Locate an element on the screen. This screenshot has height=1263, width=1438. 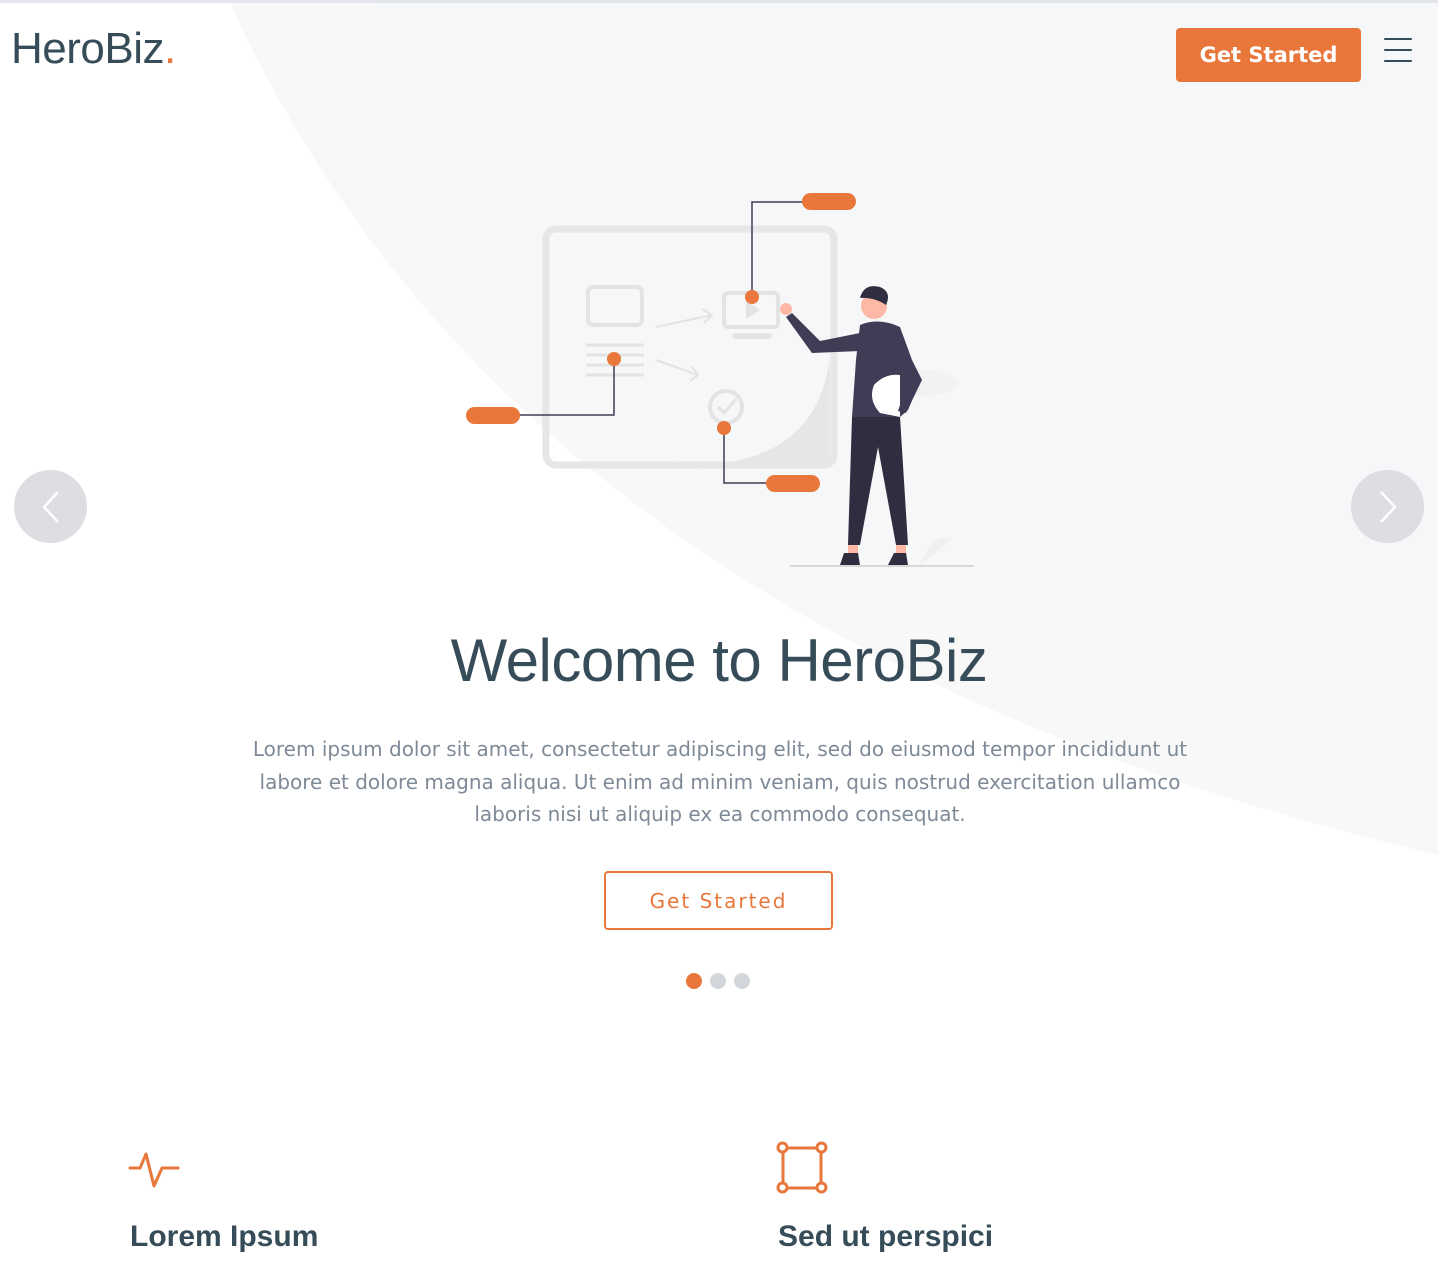
bounding-box-icon is located at coordinates (802, 1167).